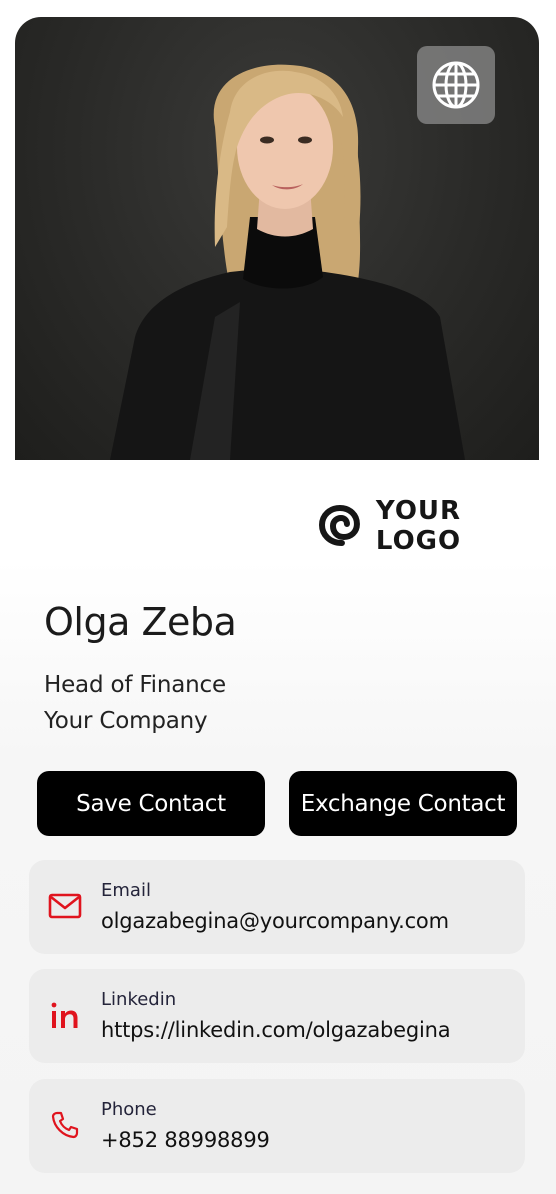 The width and height of the screenshot is (556, 1194). Describe the element at coordinates (339, 525) in the screenshot. I see `spiral-logo-icon` at that location.